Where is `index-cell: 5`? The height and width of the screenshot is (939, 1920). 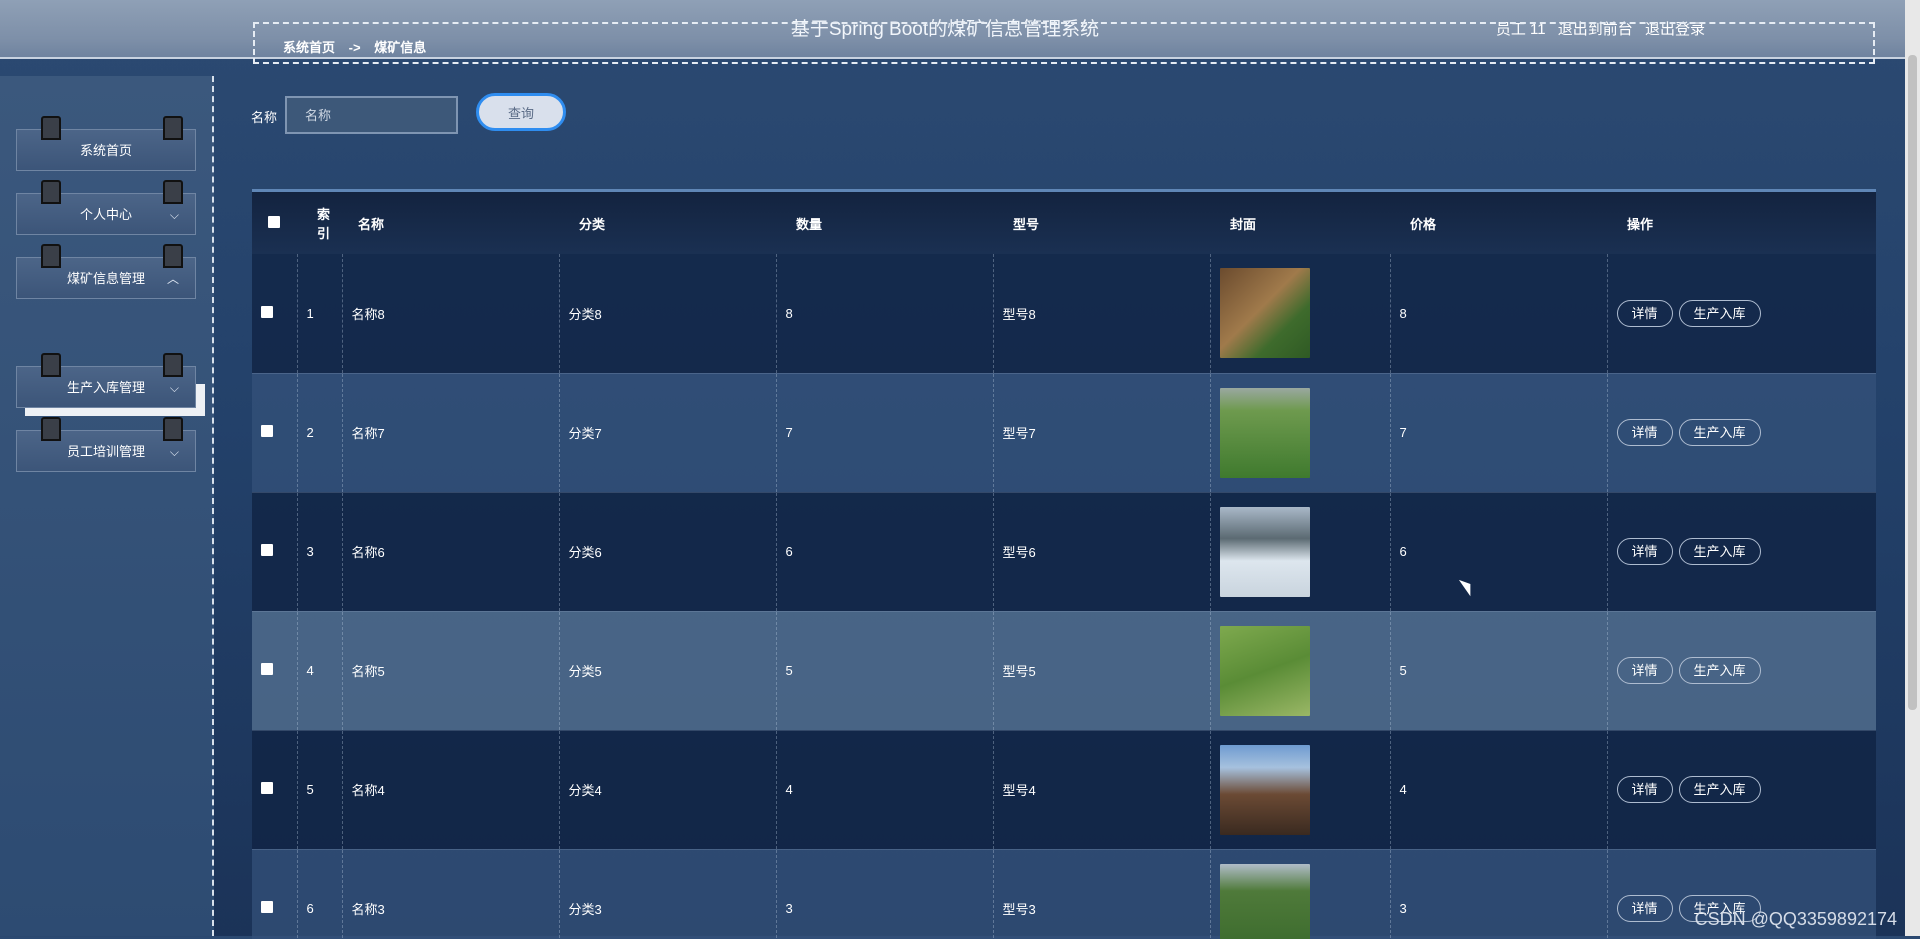 index-cell: 5 is located at coordinates (319, 789).